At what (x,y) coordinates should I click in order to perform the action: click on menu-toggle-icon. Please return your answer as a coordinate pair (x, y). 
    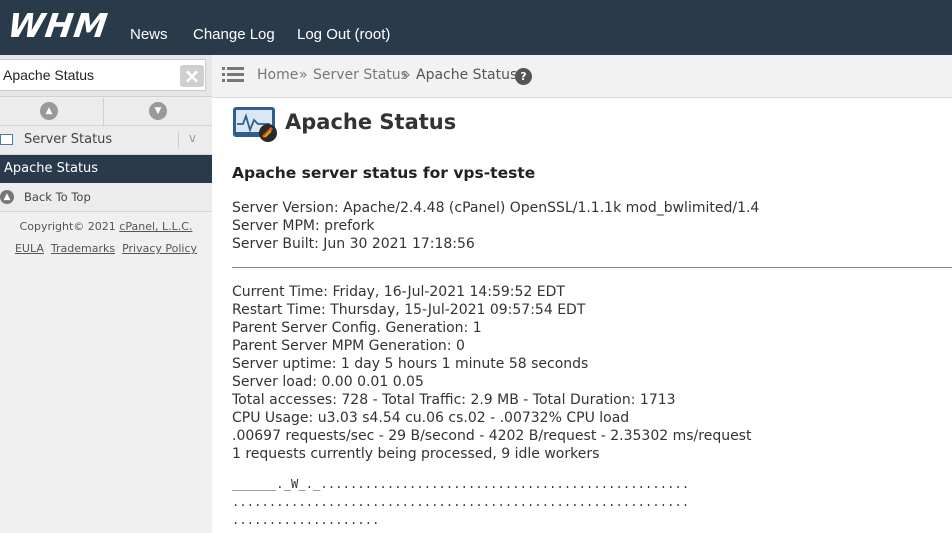
    Looking at the image, I should click on (233, 75).